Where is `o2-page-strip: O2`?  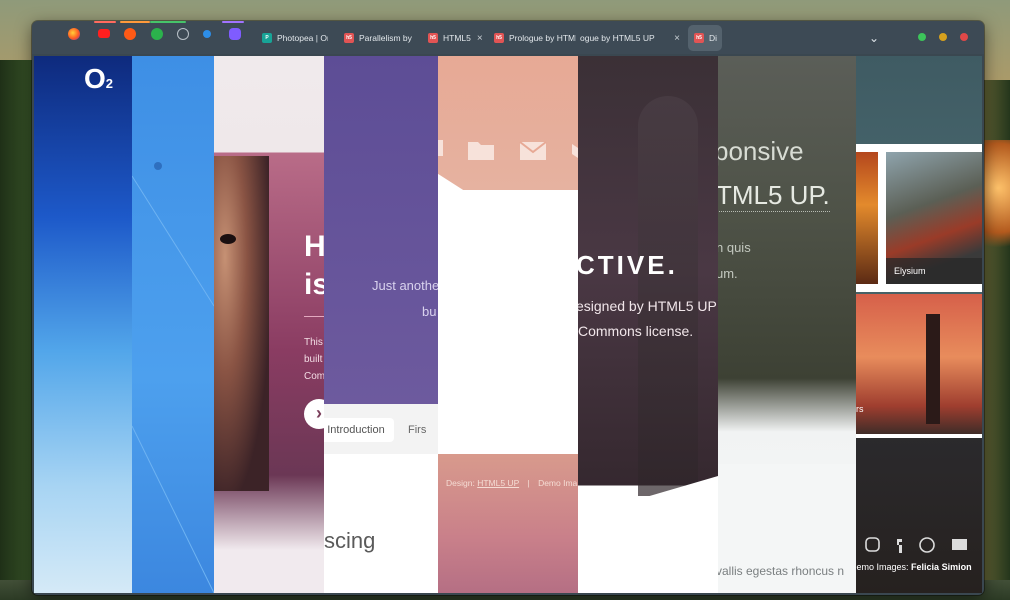 o2-page-strip: O2 is located at coordinates (83, 324).